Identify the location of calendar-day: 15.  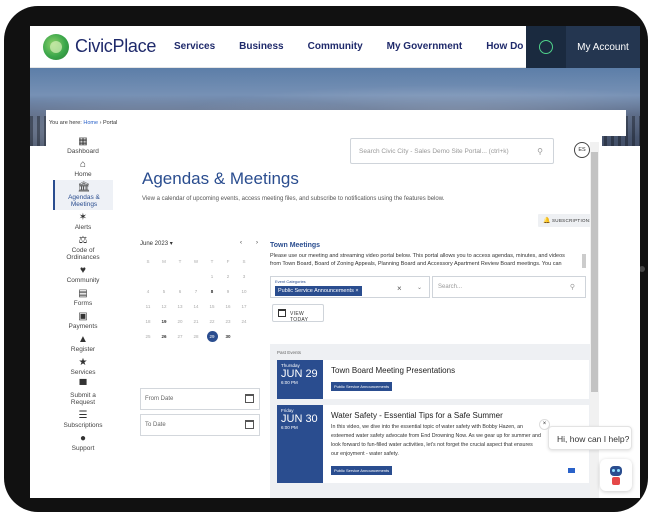
(212, 306).